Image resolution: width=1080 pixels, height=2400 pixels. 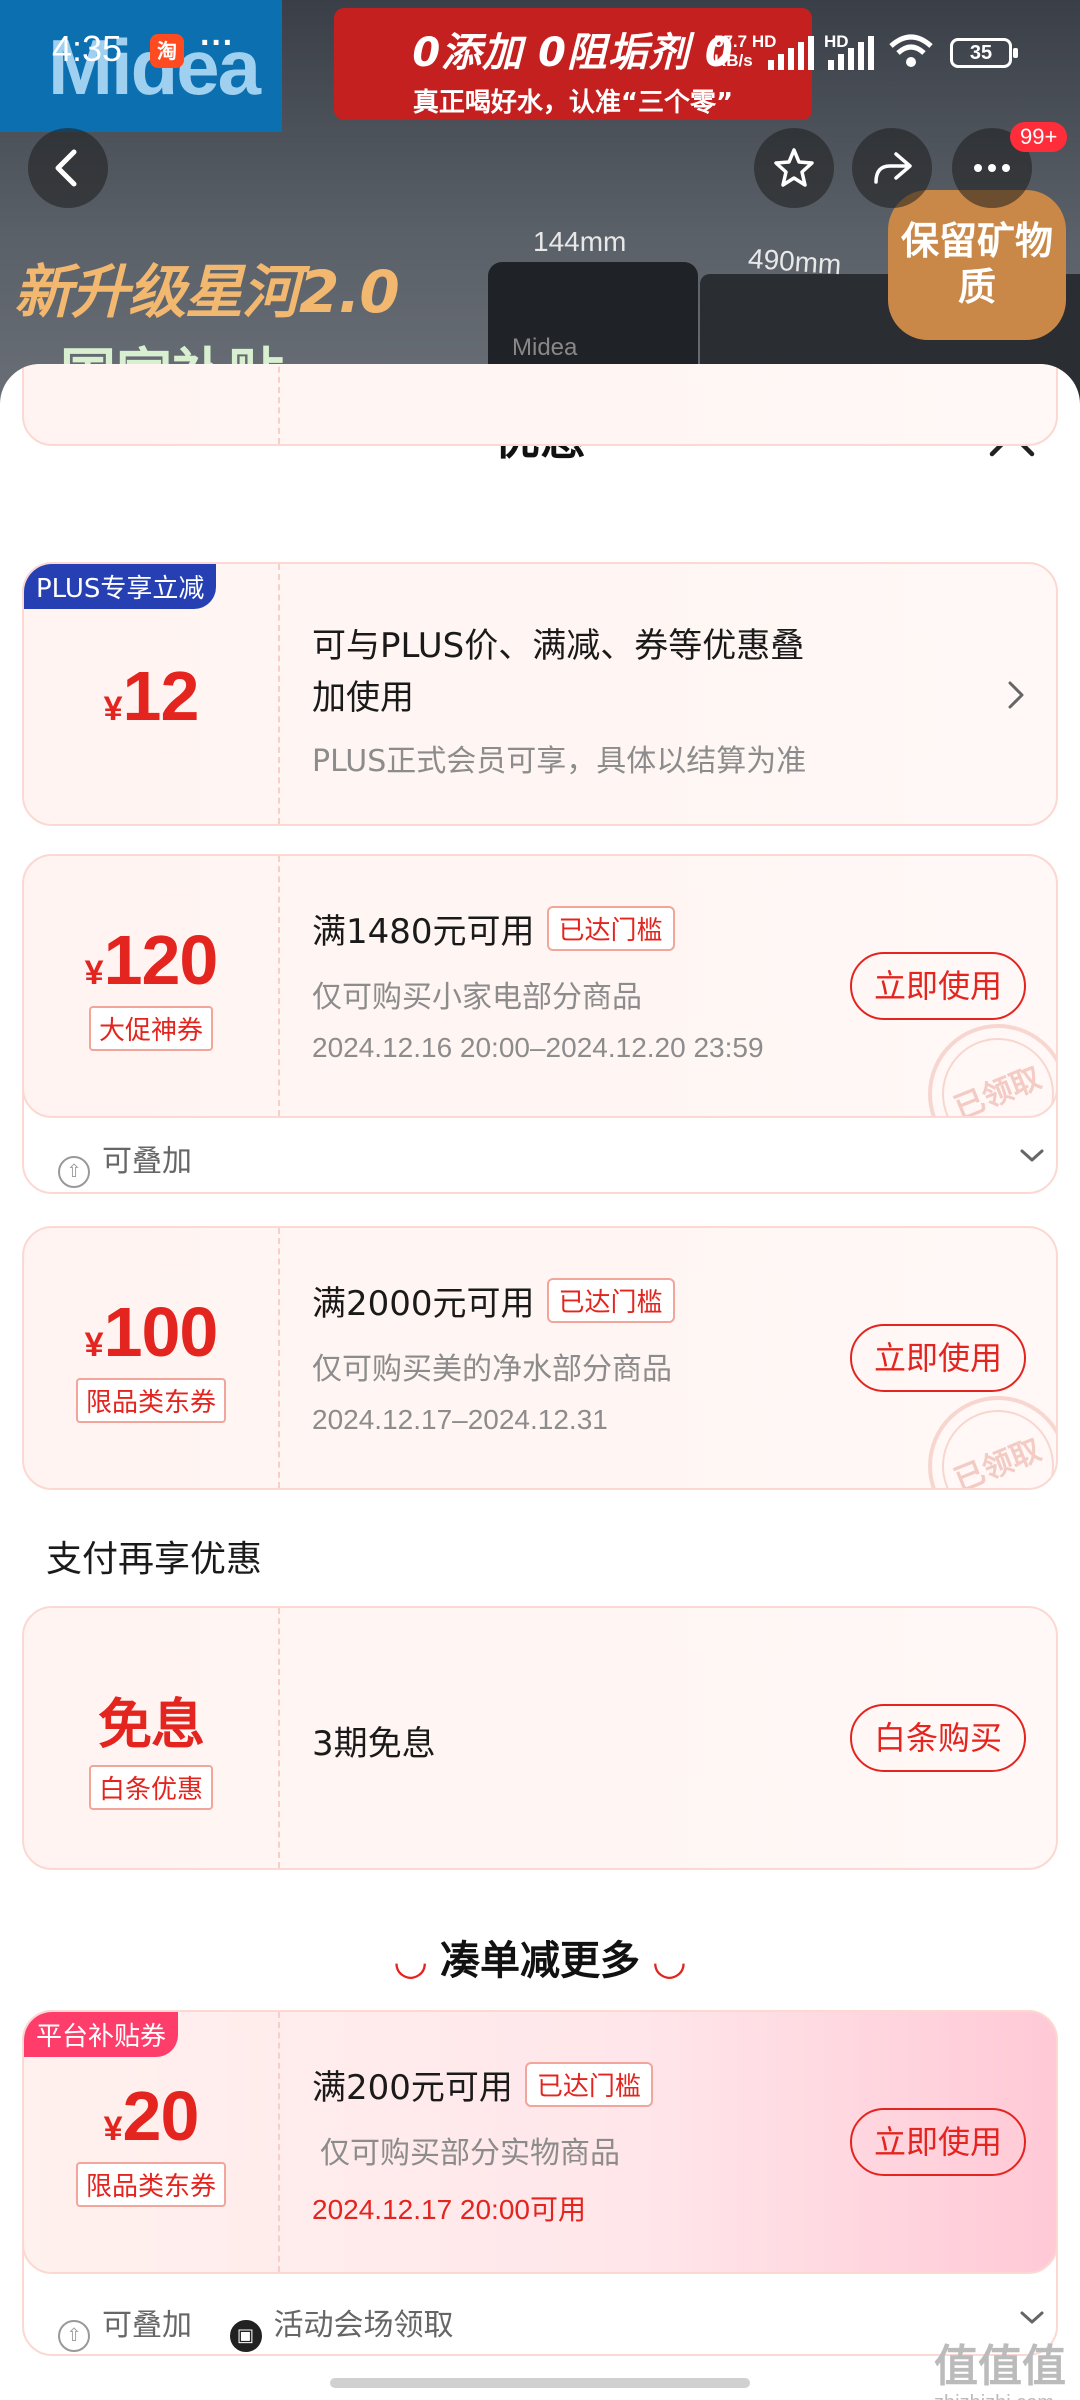 I want to click on back-button, so click(x=68, y=168).